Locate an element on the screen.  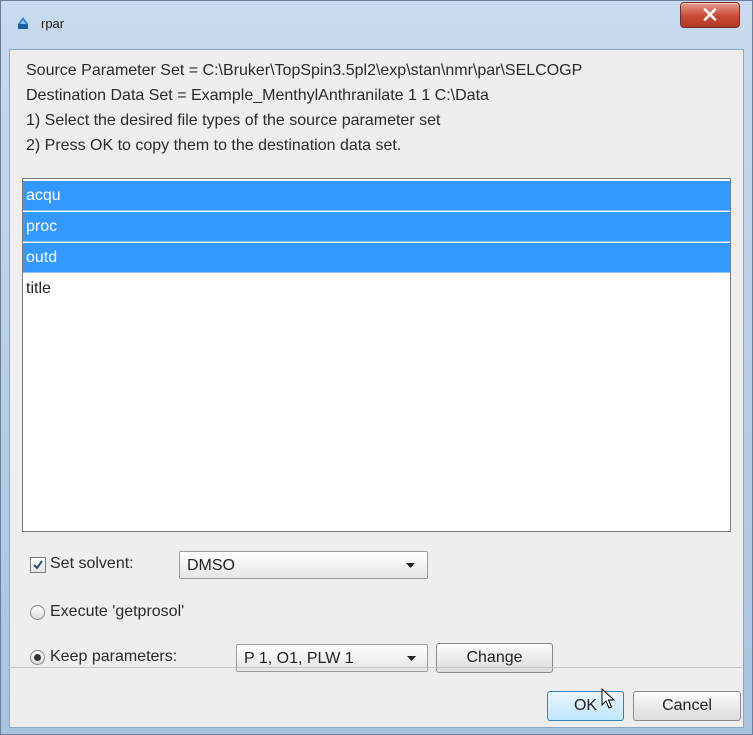
execute-getprosol-radio is located at coordinates (37, 612).